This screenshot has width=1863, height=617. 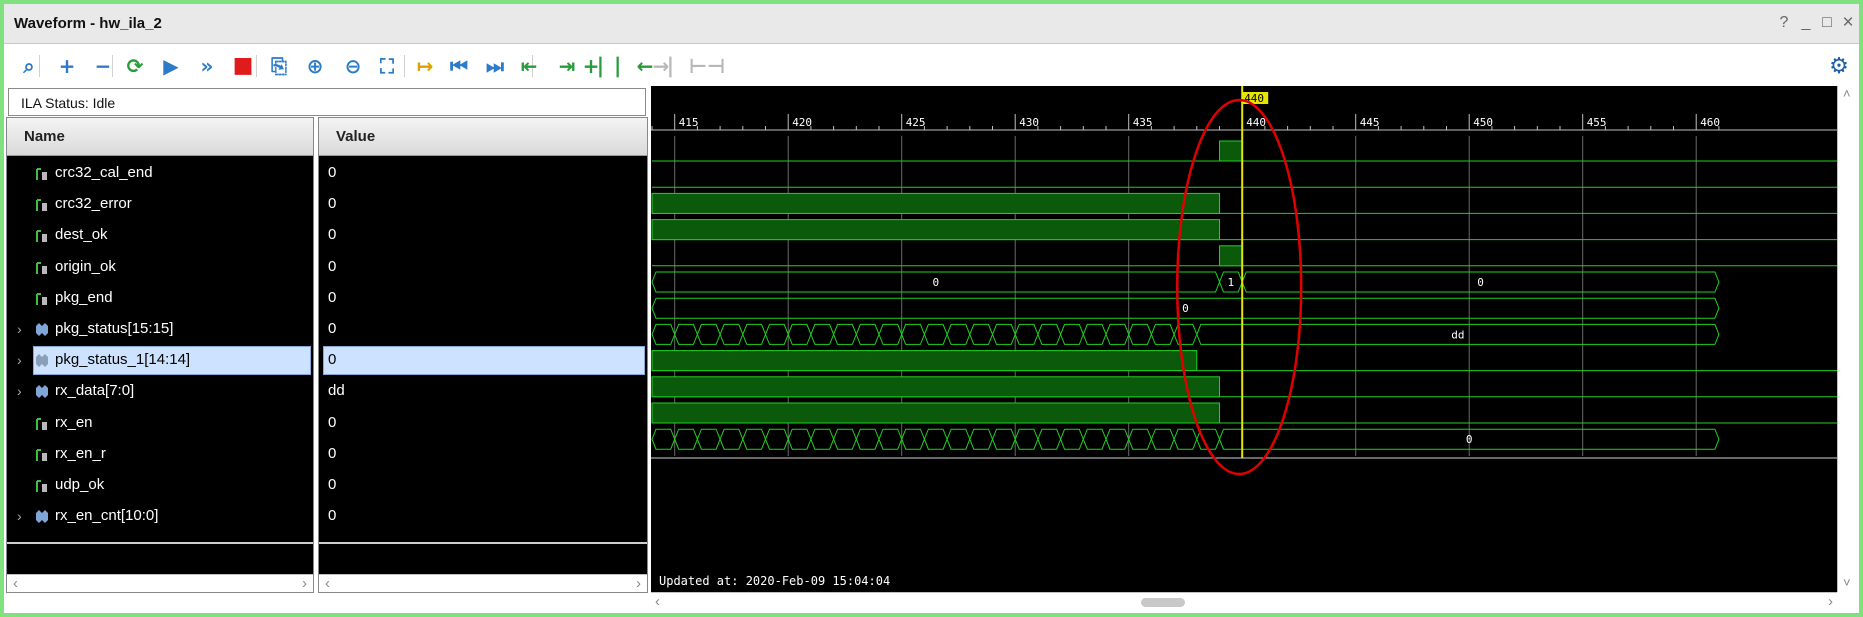 What do you see at coordinates (1848, 339) in the screenshot?
I see `waveform-vertical-scrollbar: ˄ ˅` at bounding box center [1848, 339].